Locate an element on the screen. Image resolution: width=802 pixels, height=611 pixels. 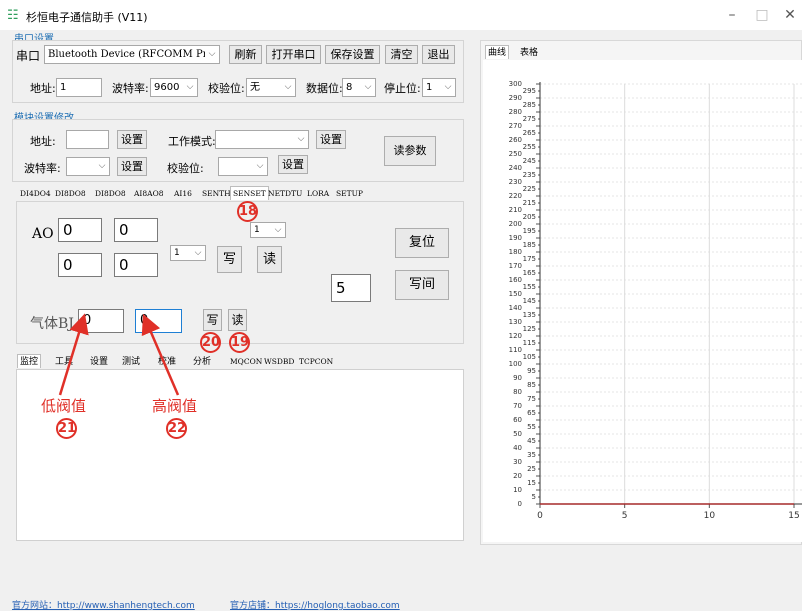
tab-monitor: 监控 is located at coordinates (29, 361).